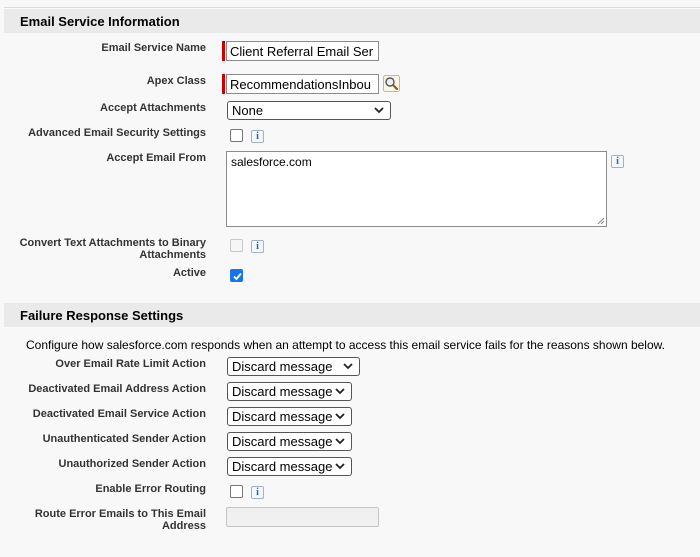  I want to click on accept-email-from-value: salesforce.com, so click(271, 162).